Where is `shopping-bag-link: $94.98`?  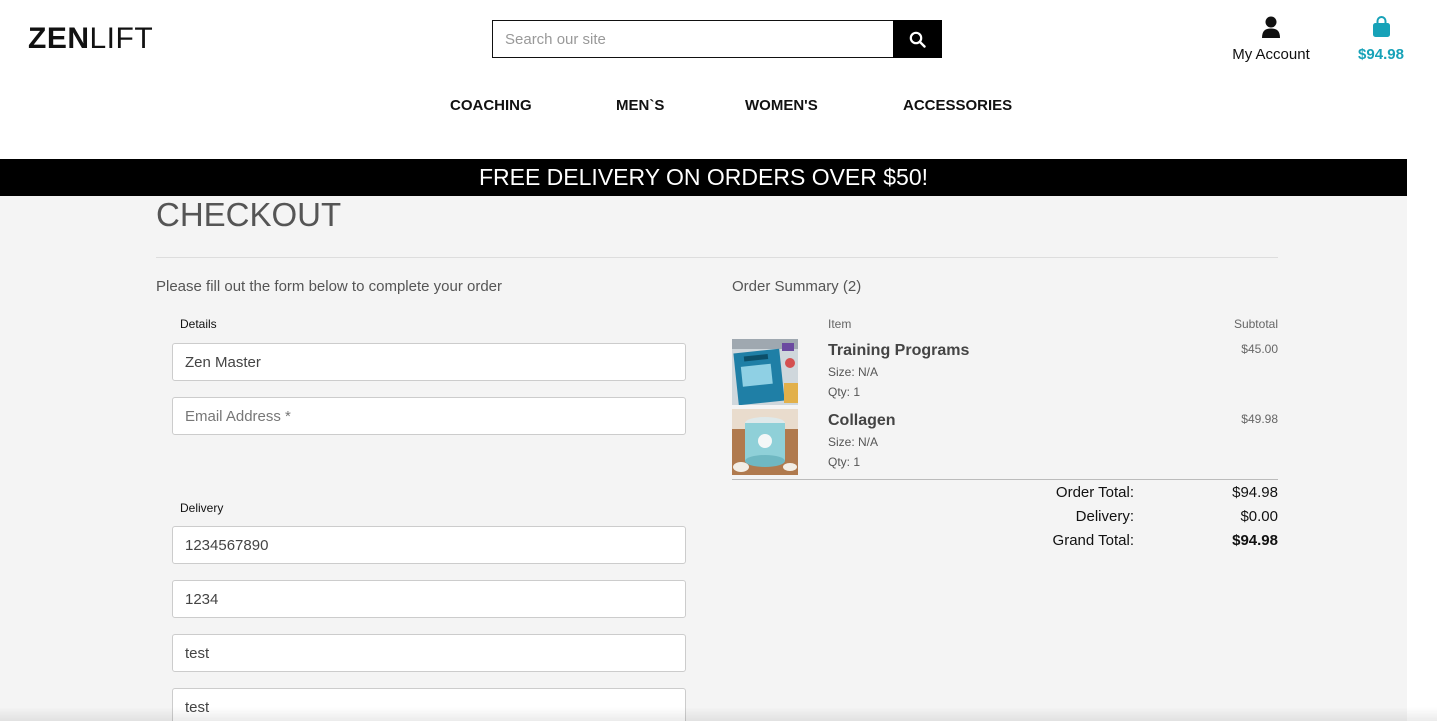 shopping-bag-link: $94.98 is located at coordinates (1381, 39).